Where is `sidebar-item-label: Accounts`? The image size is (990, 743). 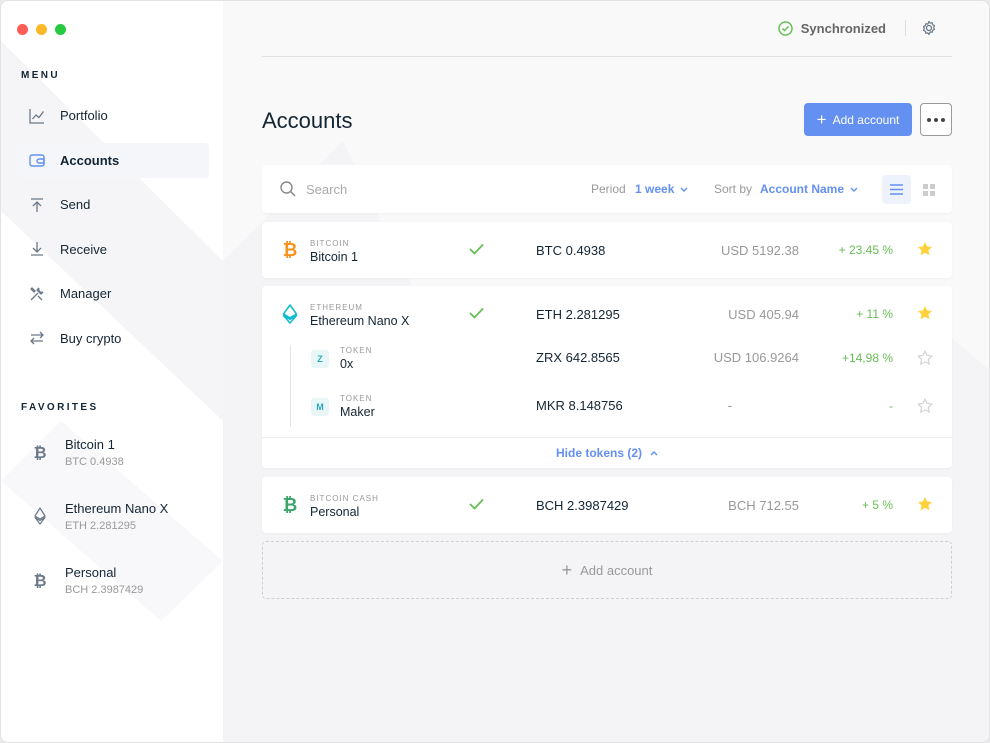 sidebar-item-label: Accounts is located at coordinates (90, 160).